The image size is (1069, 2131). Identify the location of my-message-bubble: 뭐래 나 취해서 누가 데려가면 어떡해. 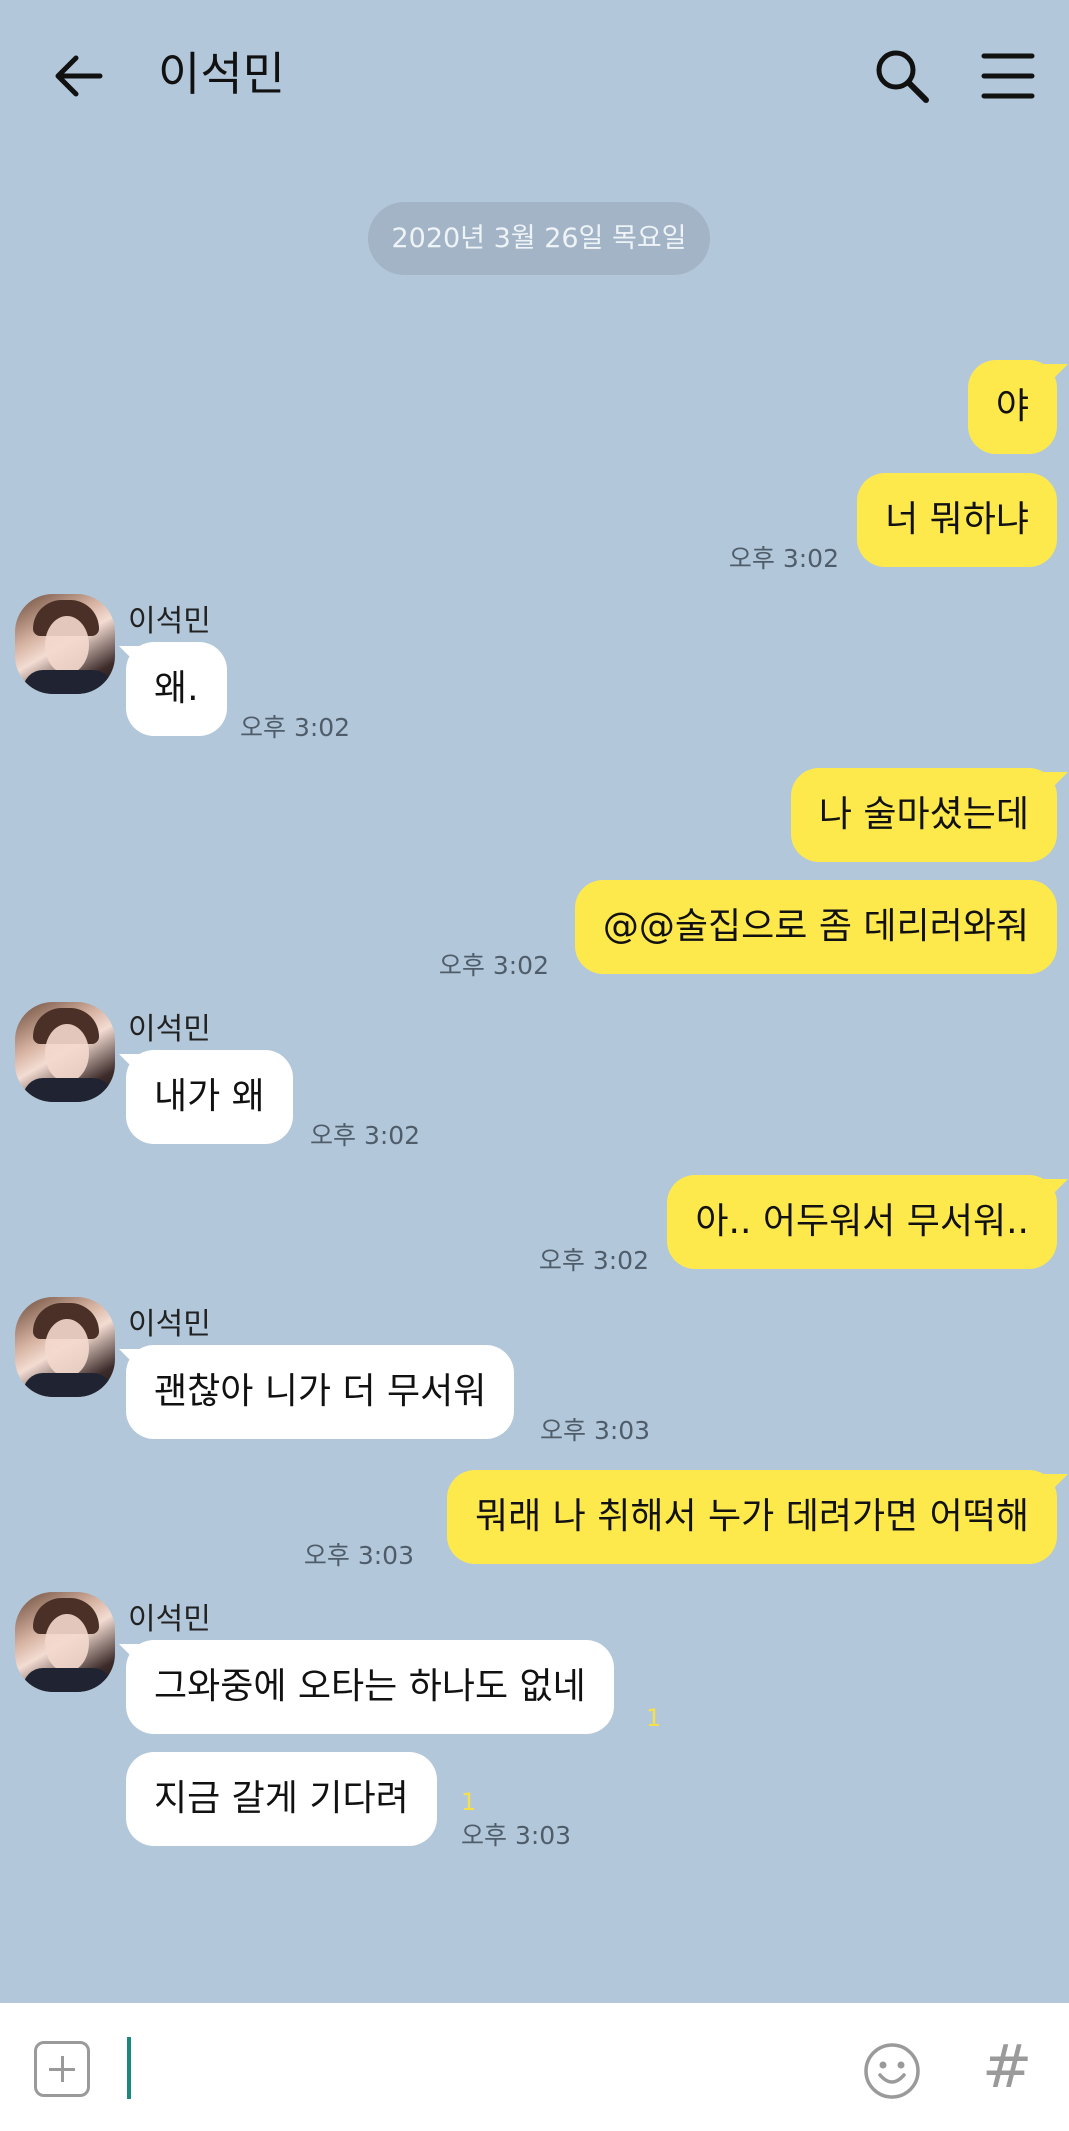
(751, 1517).